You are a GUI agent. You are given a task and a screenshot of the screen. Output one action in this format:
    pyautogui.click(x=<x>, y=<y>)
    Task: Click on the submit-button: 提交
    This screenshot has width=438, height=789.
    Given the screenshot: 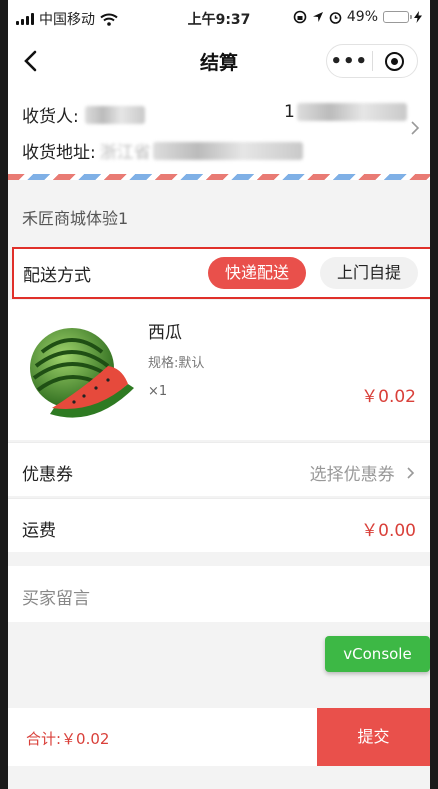 What is the action you would take?
    pyautogui.click(x=373, y=737)
    